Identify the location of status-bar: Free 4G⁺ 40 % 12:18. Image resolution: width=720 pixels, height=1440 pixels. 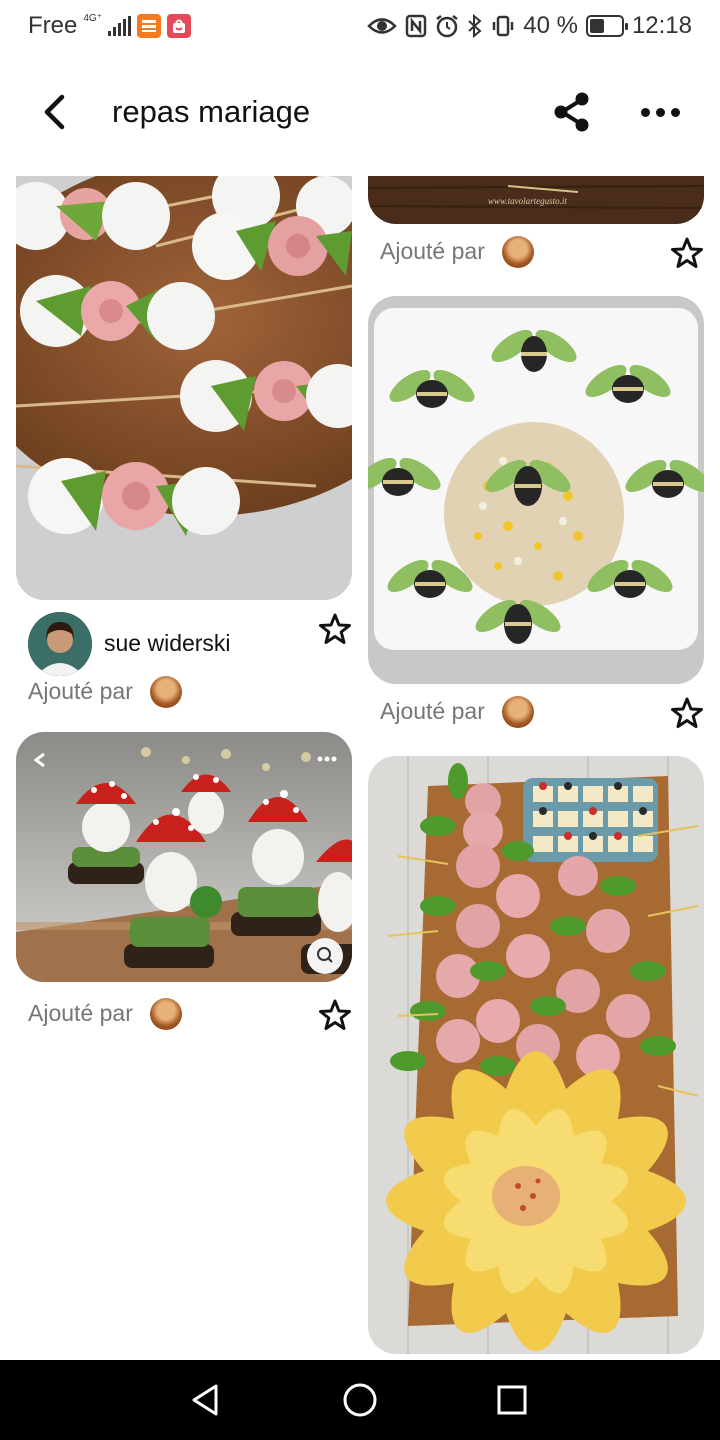
(360, 26).